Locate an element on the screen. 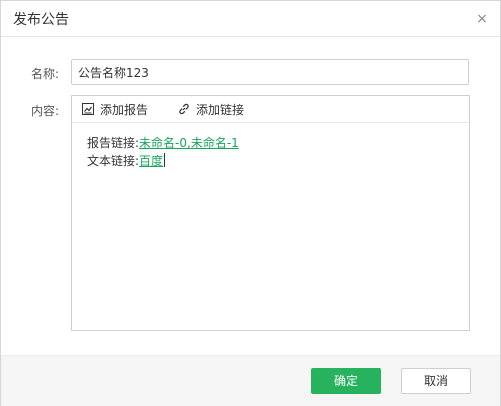  name-input is located at coordinates (270, 72).